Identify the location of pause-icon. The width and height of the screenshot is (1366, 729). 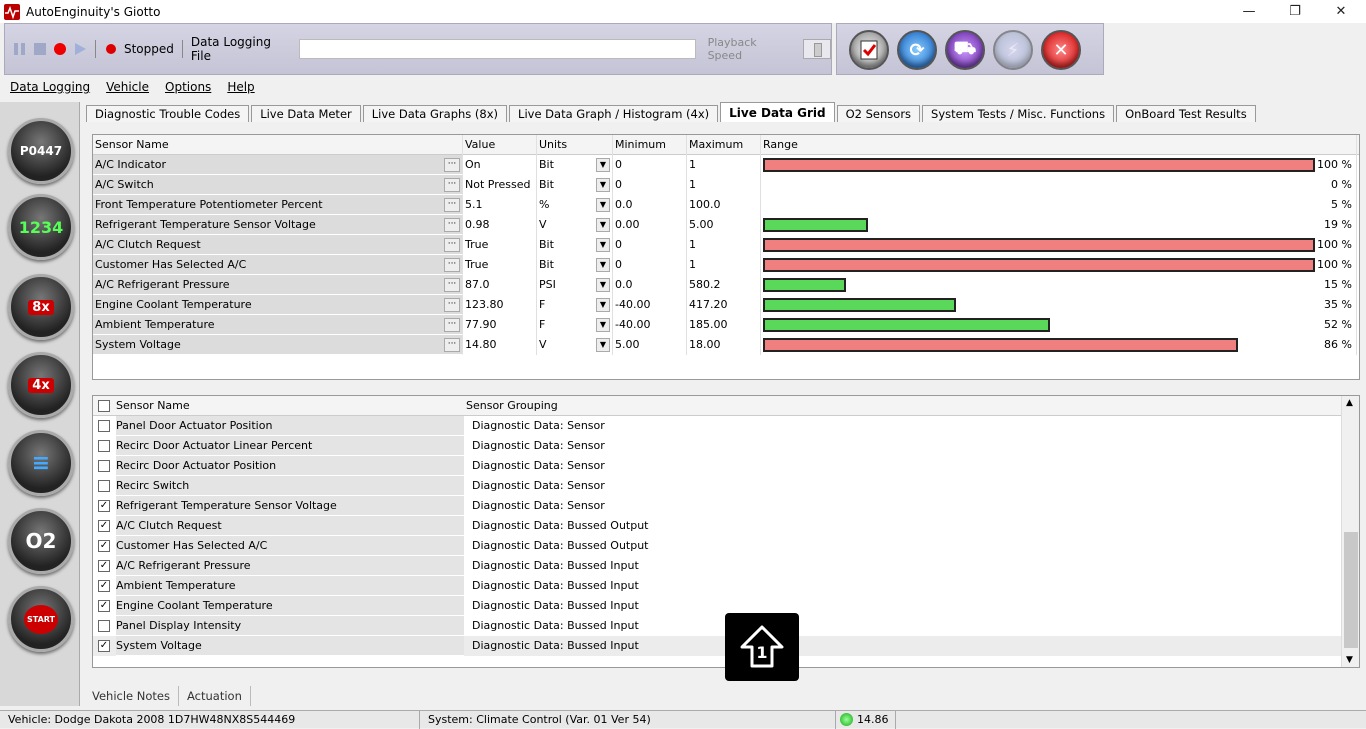
(20, 49).